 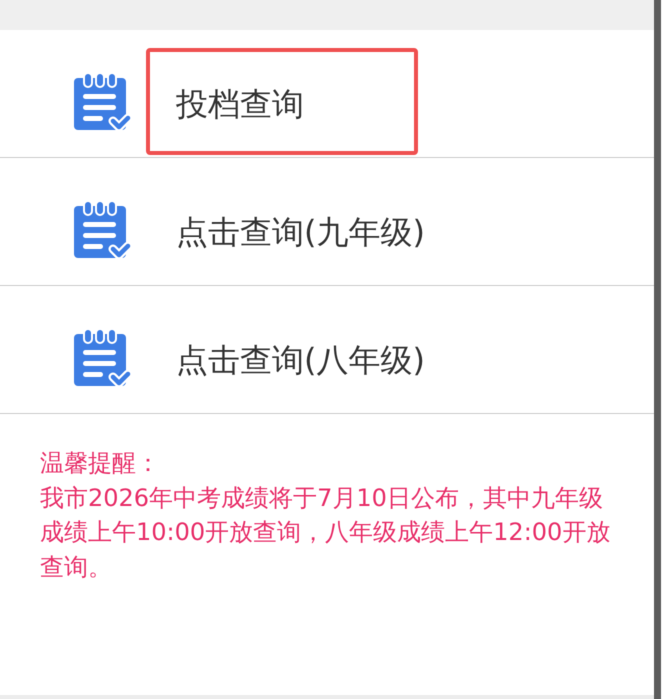 I want to click on query-link: 投档查询, so click(x=240, y=104).